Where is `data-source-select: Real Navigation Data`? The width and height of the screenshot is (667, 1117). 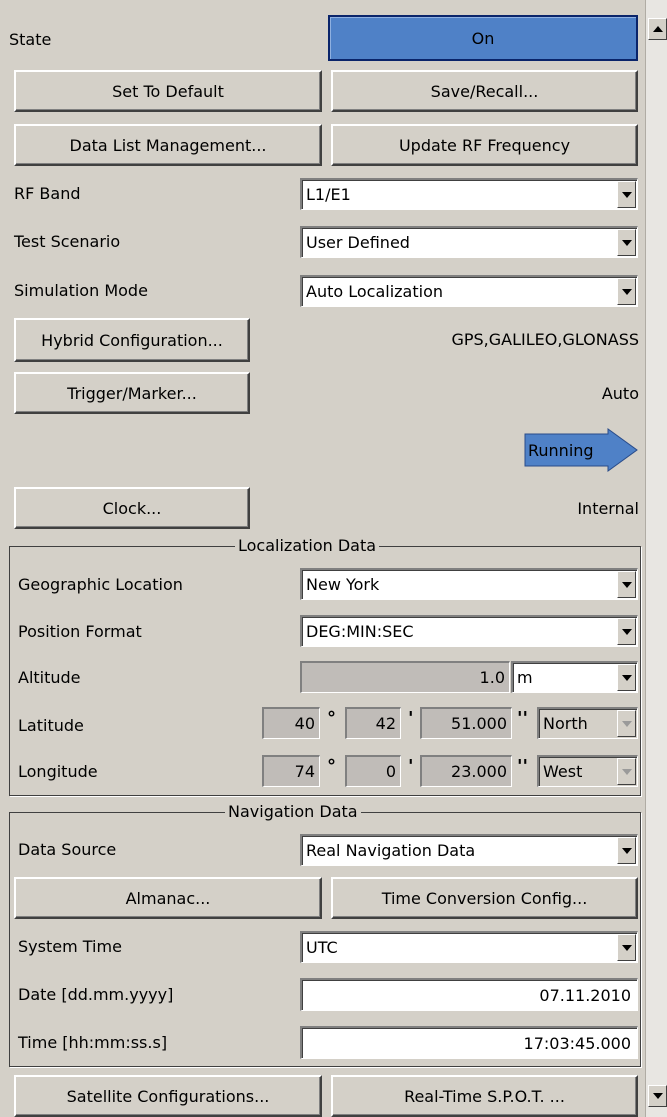 data-source-select: Real Navigation Data is located at coordinates (469, 850).